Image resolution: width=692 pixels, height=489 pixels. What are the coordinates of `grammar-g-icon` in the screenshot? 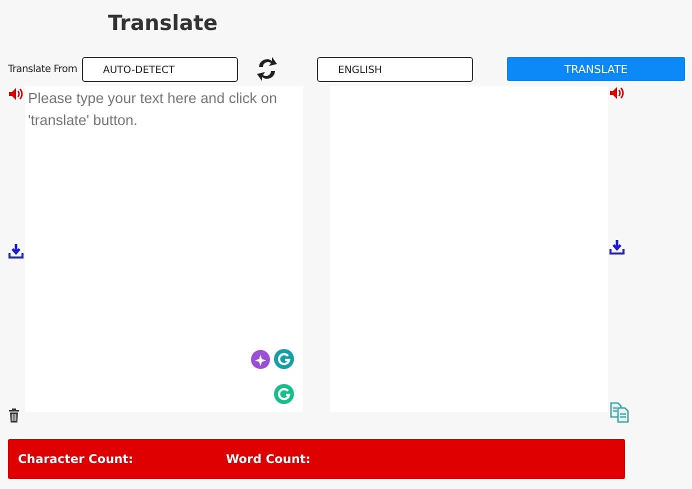 It's located at (284, 359).